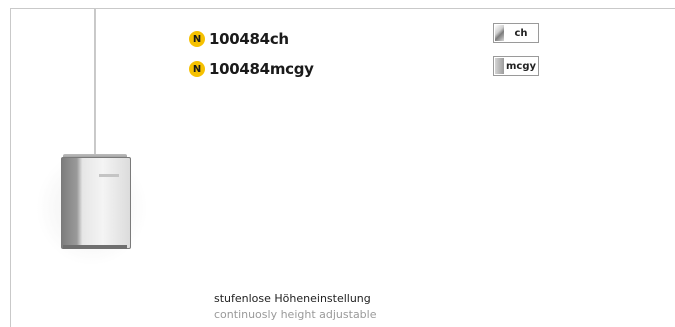 This screenshot has height=327, width=675. Describe the element at coordinates (292, 298) in the screenshot. I see `caption-german: stufenlose Höheneinstellung` at that location.